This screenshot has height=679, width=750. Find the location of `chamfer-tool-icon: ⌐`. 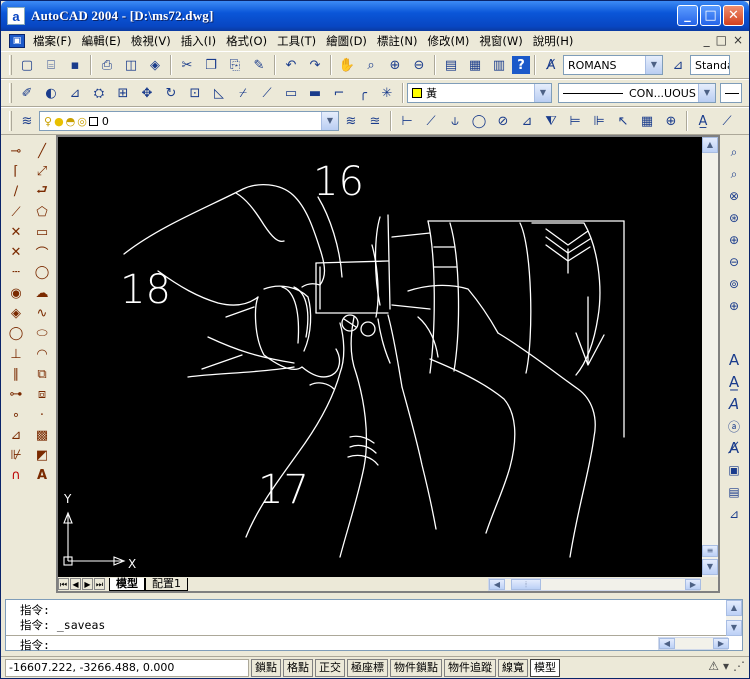

chamfer-tool-icon: ⌐ is located at coordinates (339, 93).